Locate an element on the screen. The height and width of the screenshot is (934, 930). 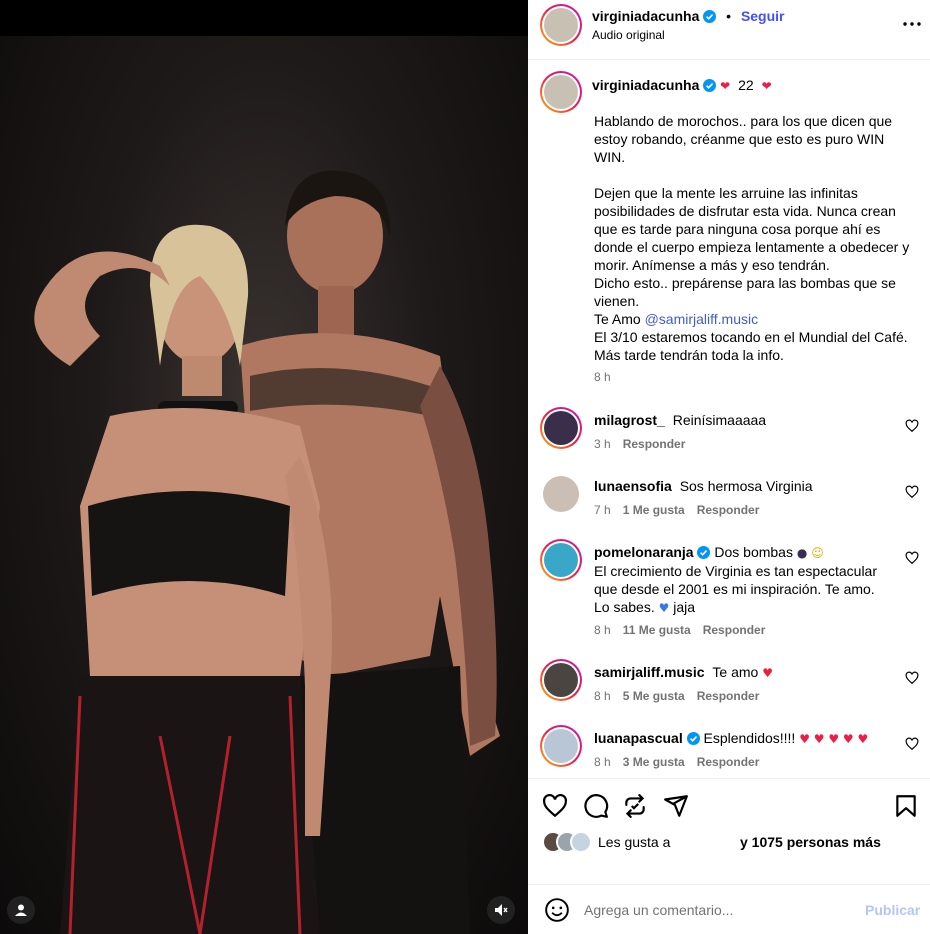
comment-username: samirjaliff.music is located at coordinates (649, 672).